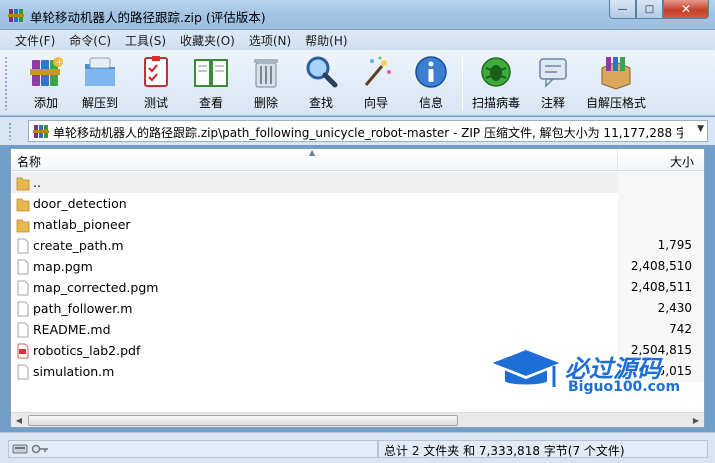 The image size is (715, 463). What do you see at coordinates (90, 40) in the screenshot?
I see `menu-command: 命令(C)` at bounding box center [90, 40].